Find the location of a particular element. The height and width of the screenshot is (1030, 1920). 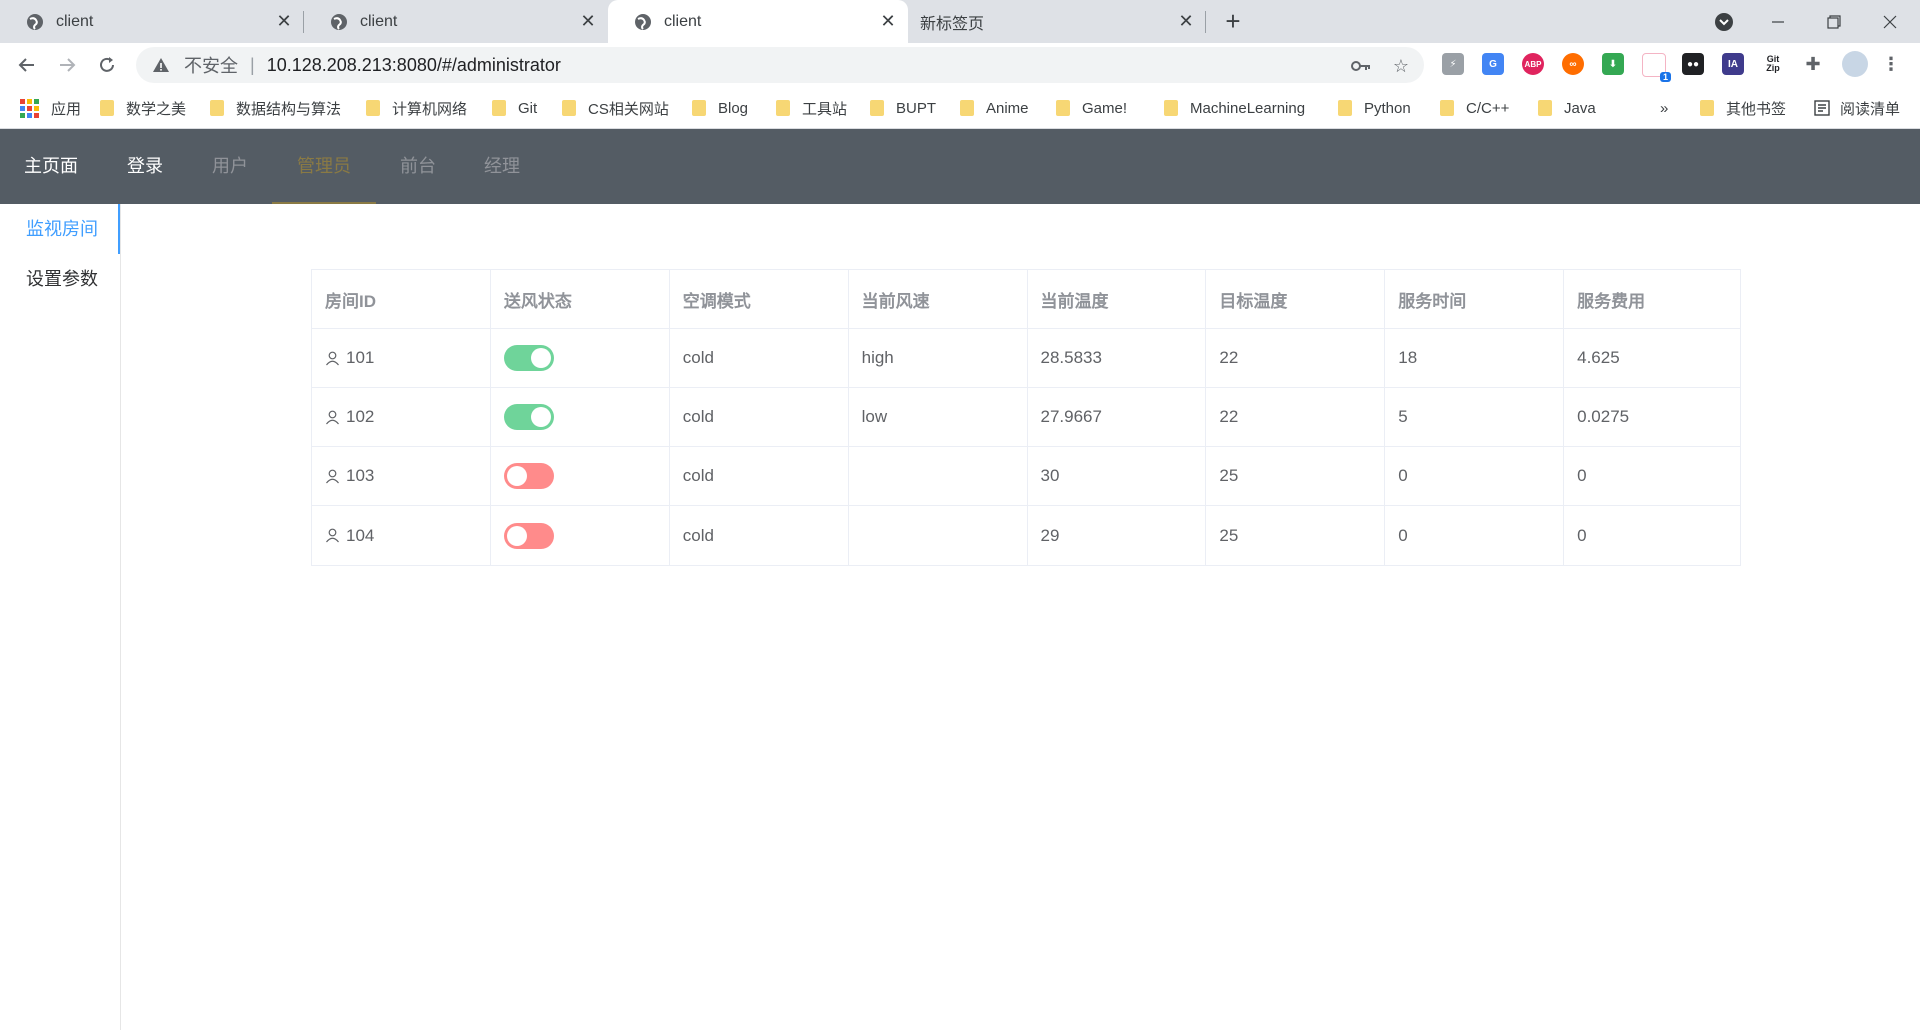

bookmark-label: 计算机网络 is located at coordinates (430, 109).